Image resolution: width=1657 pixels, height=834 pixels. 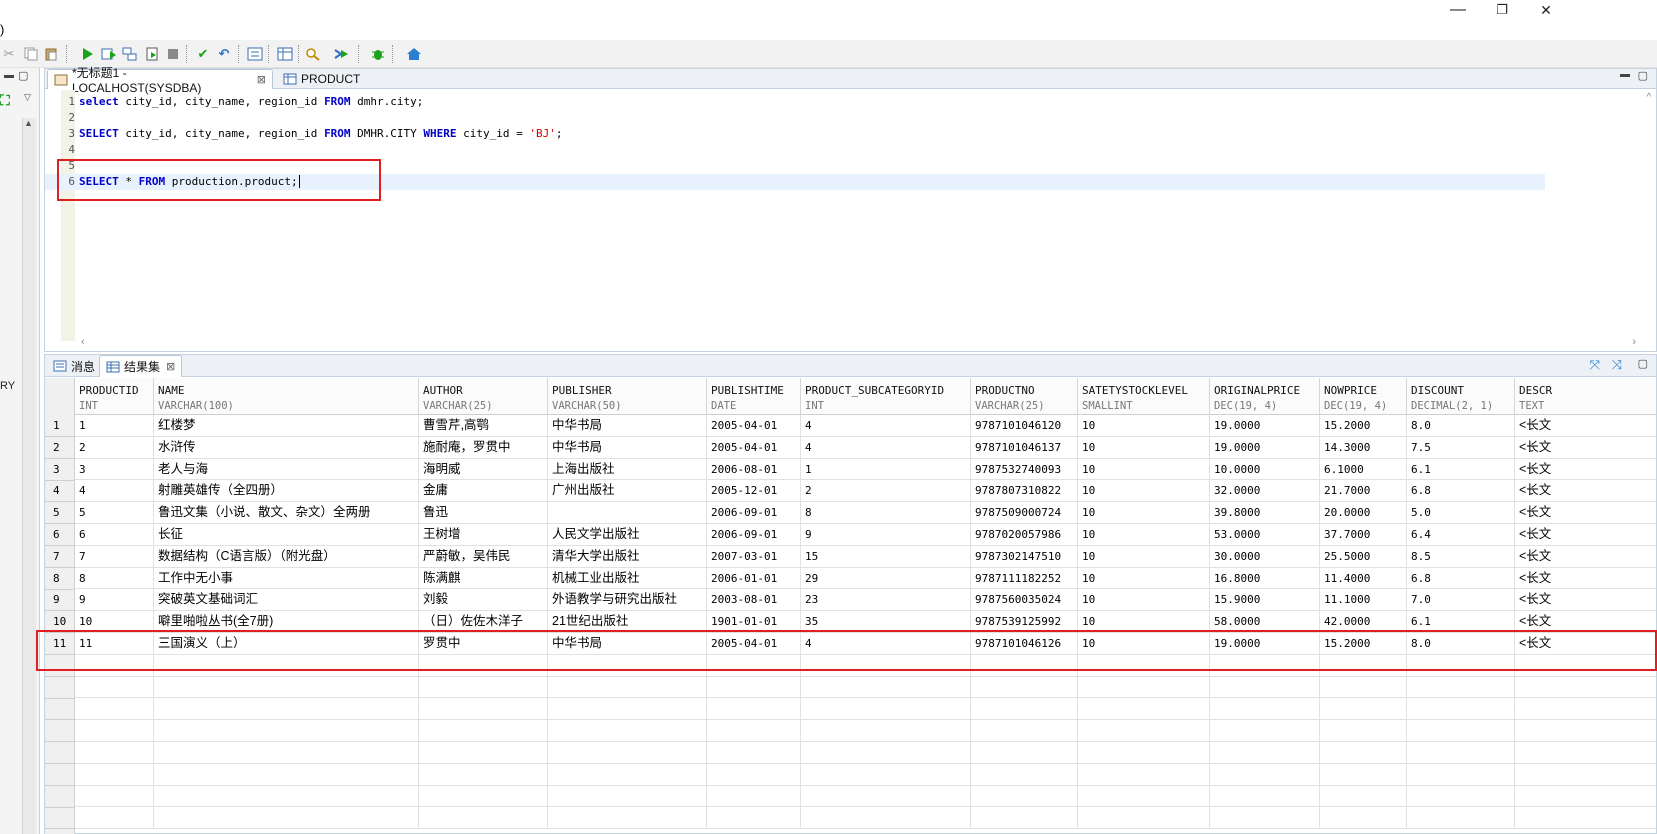 What do you see at coordinates (160, 80) in the screenshot?
I see `tab-untitled-query: *无标题1 - LOCALHOST(SYSDBA) ⊠` at bounding box center [160, 80].